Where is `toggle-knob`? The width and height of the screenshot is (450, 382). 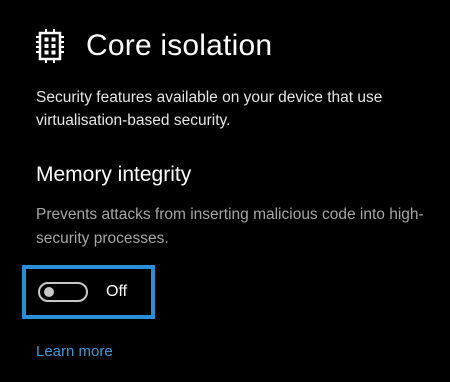
toggle-knob is located at coordinates (49, 292).